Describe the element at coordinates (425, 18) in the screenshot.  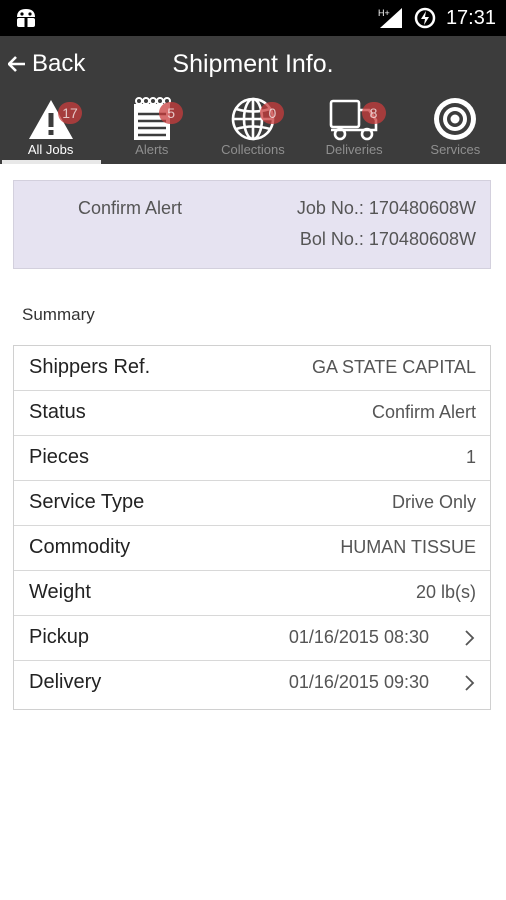
I see `data-saver-icon` at that location.